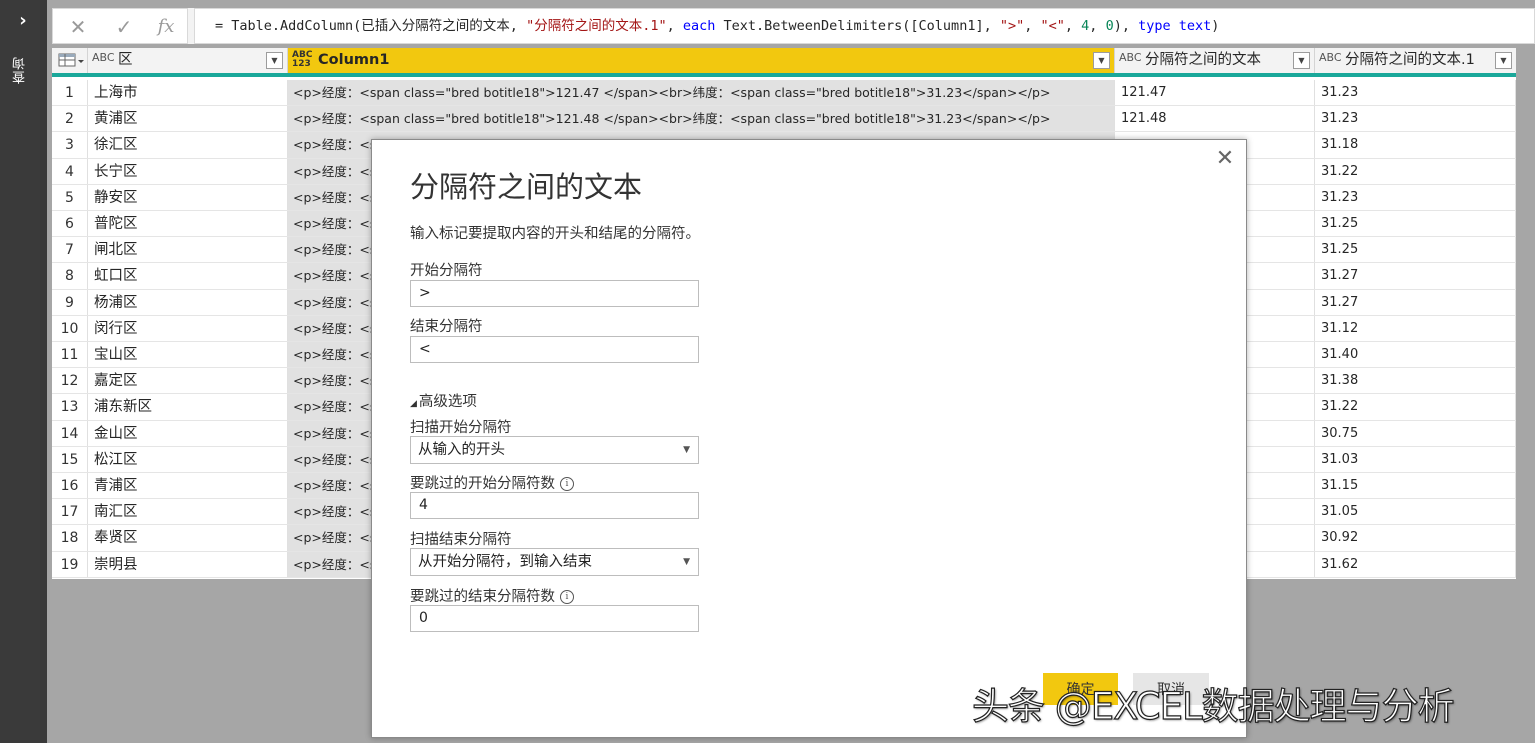 The width and height of the screenshot is (1535, 743). Describe the element at coordinates (70, 302) in the screenshot. I see `row-number: 9` at that location.